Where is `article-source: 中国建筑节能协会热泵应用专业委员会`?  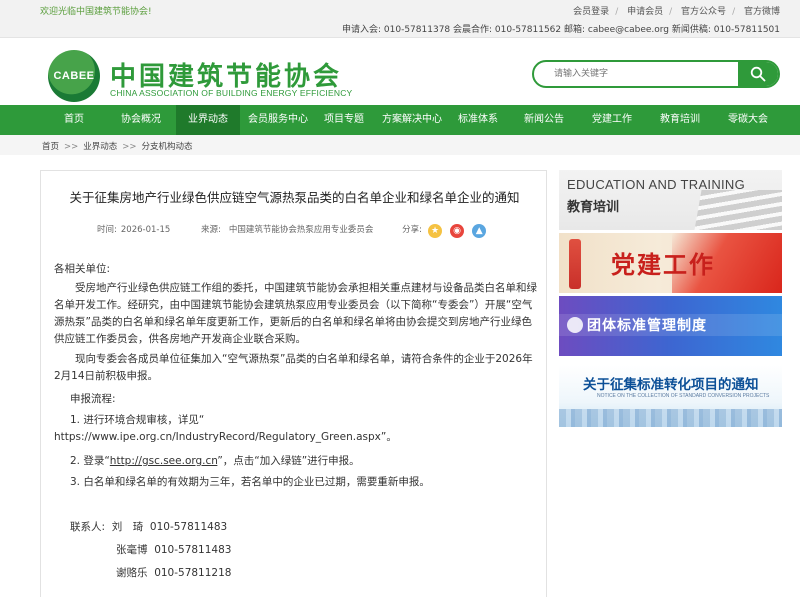
article-source: 中国建筑节能协会热泵应用专业委员会 is located at coordinates (301, 230).